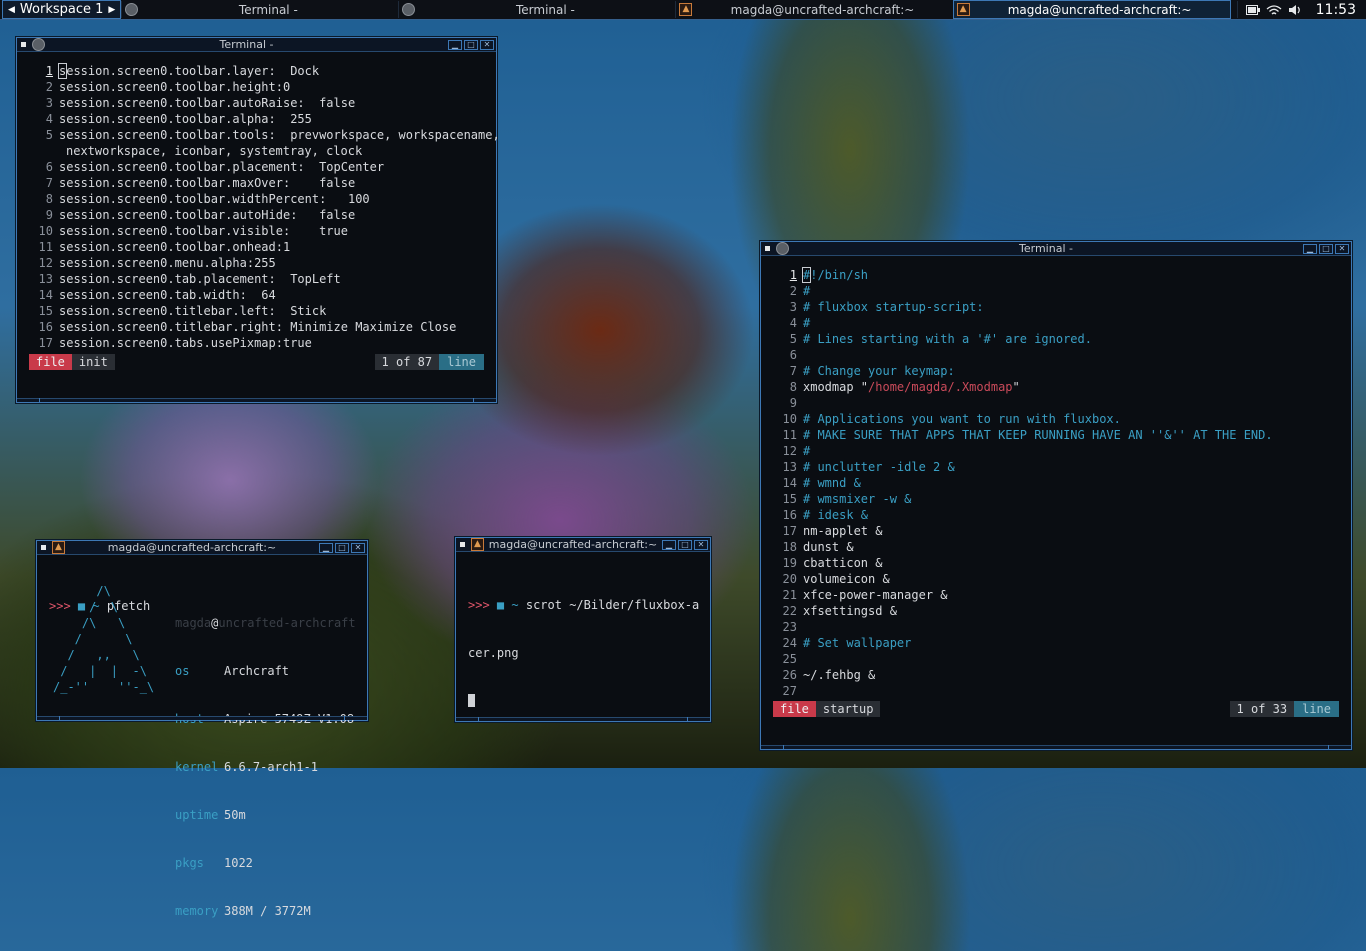 The width and height of the screenshot is (1366, 951). What do you see at coordinates (45, 311) in the screenshot?
I see `line-number: 15` at bounding box center [45, 311].